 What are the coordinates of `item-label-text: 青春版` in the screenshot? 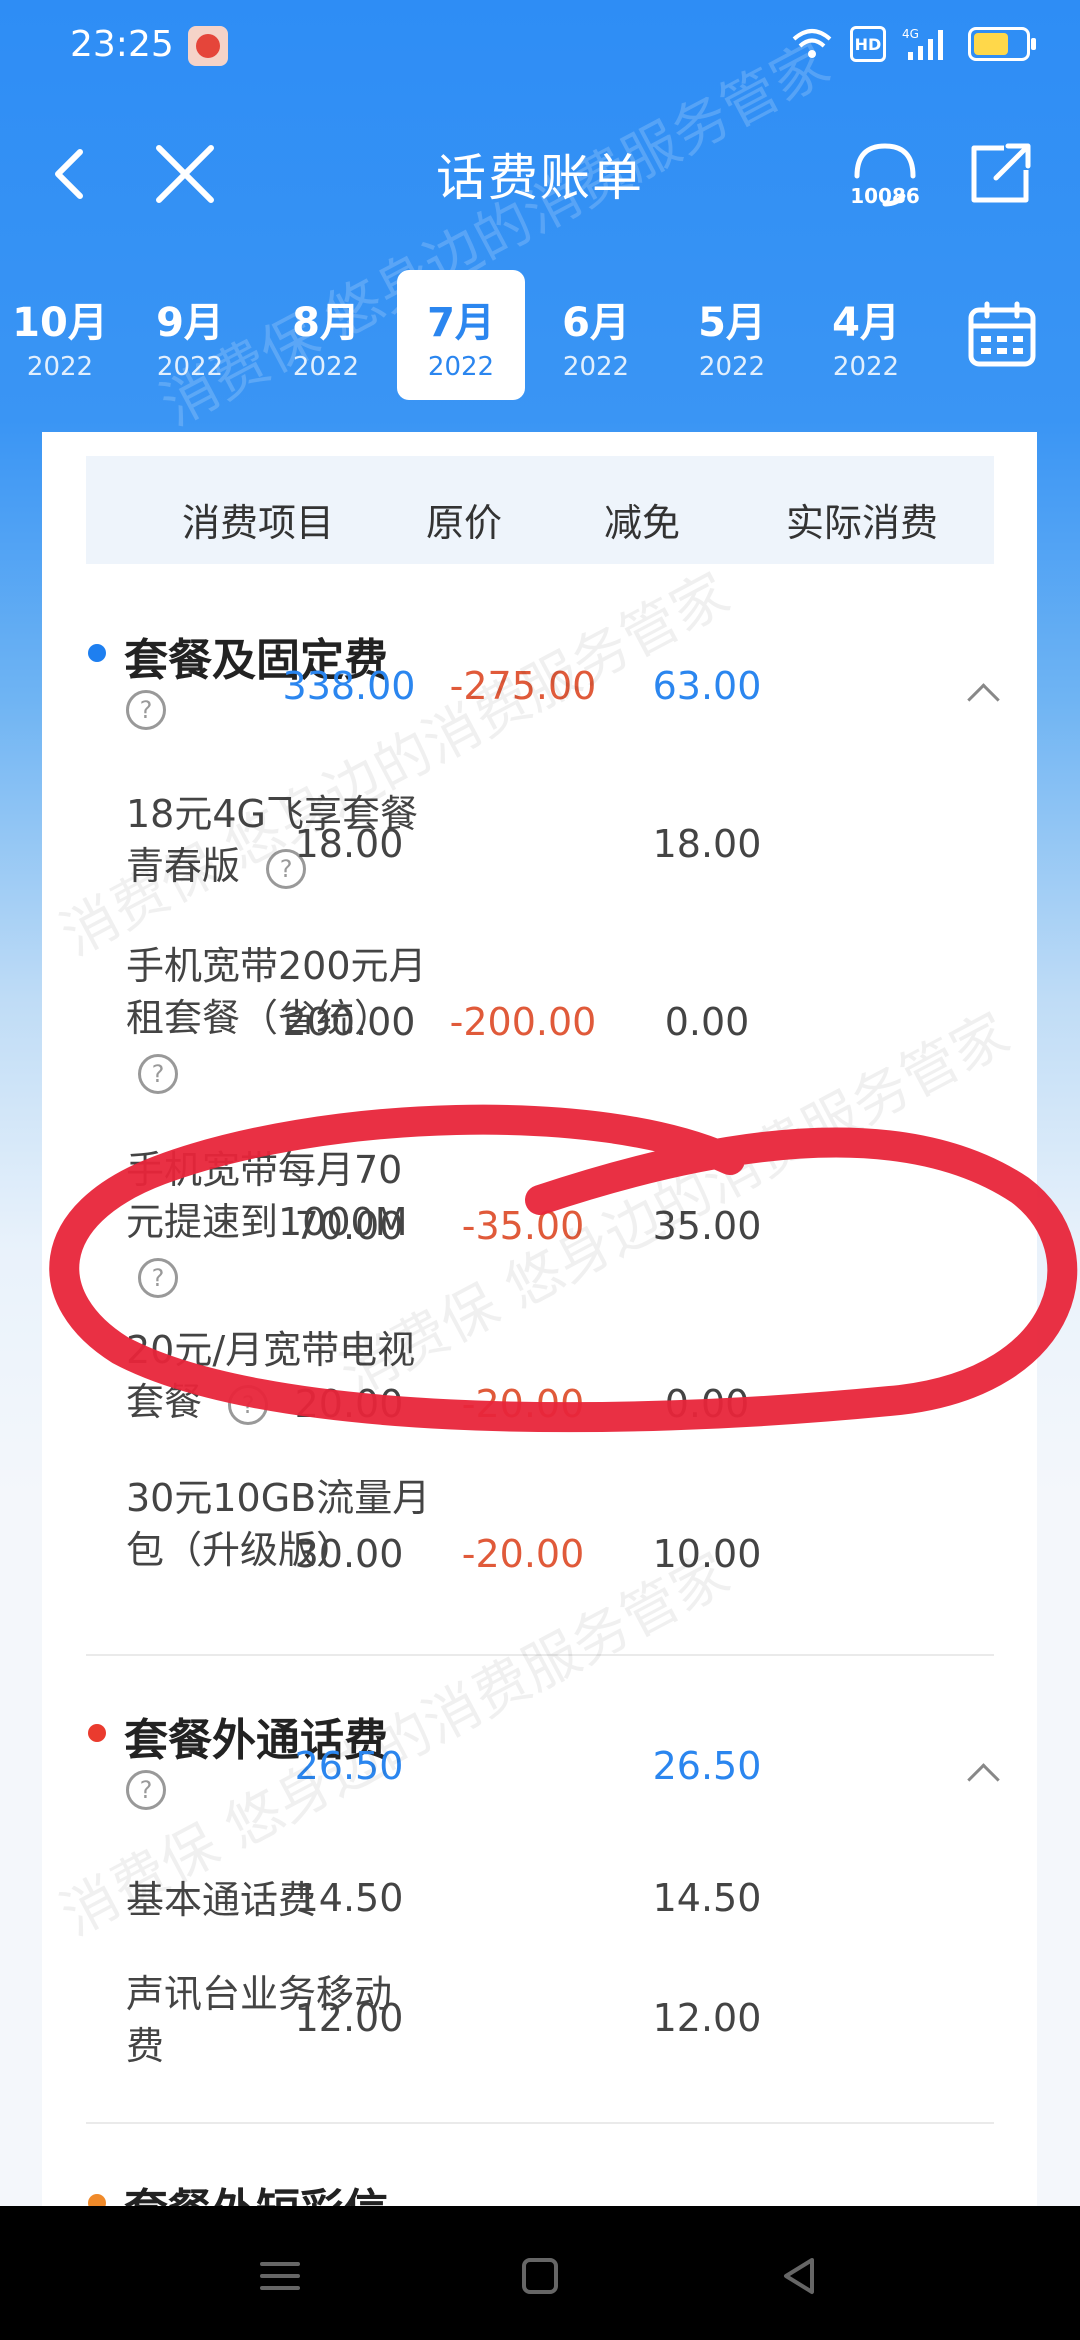 It's located at (183, 866).